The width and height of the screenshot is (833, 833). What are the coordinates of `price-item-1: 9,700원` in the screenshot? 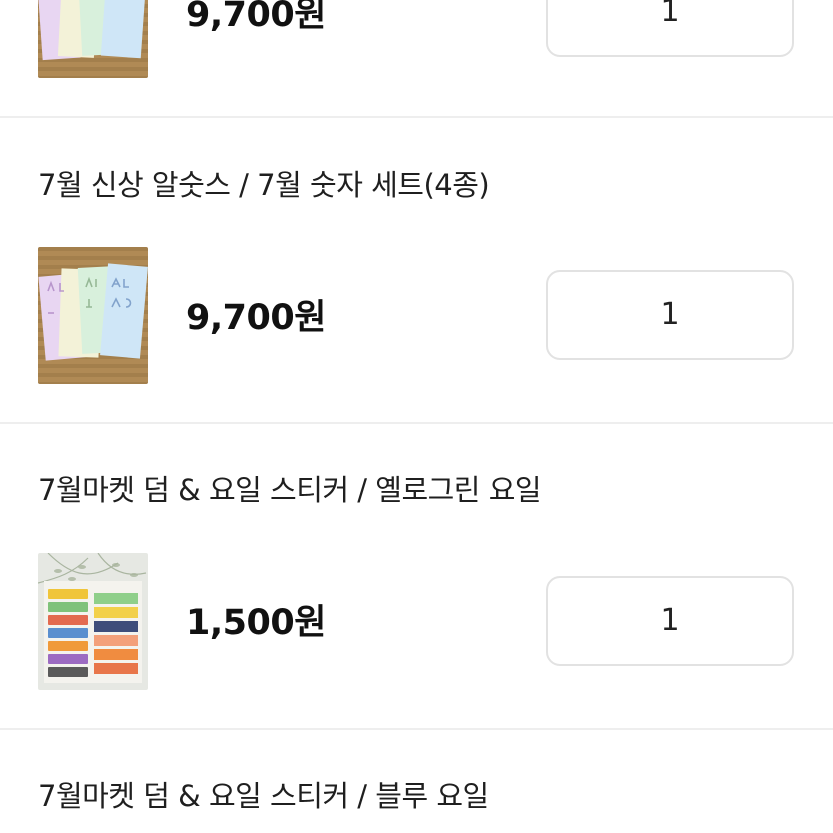 It's located at (256, 17).